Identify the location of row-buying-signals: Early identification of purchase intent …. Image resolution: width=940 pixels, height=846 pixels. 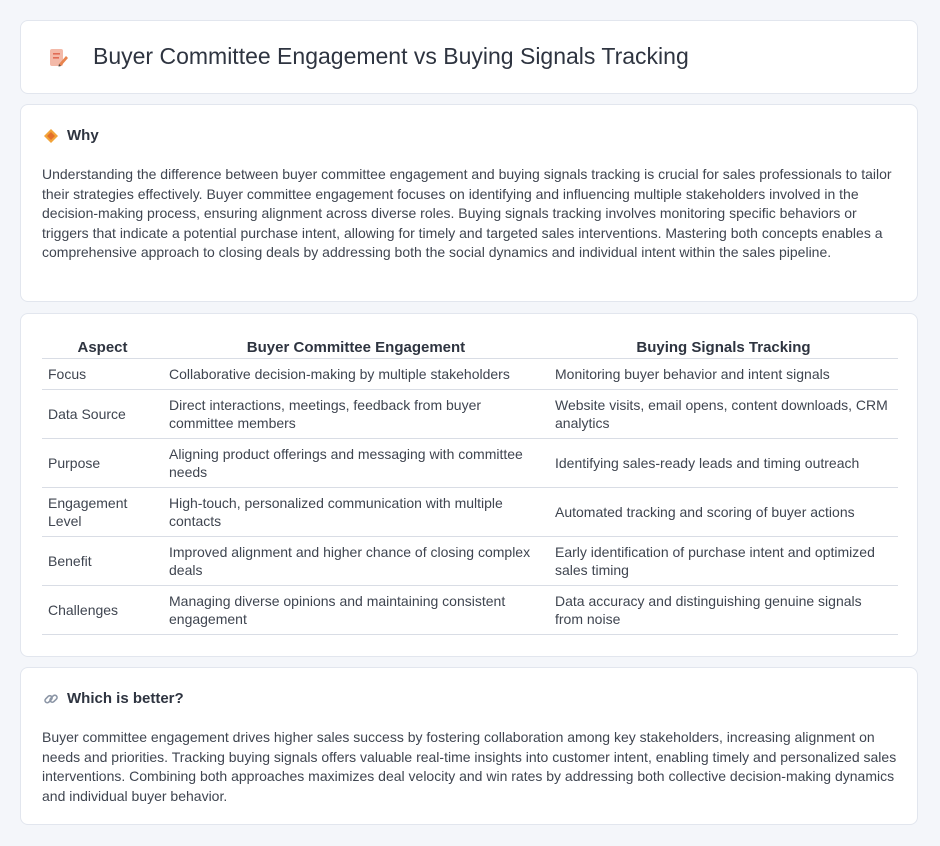
(723, 561).